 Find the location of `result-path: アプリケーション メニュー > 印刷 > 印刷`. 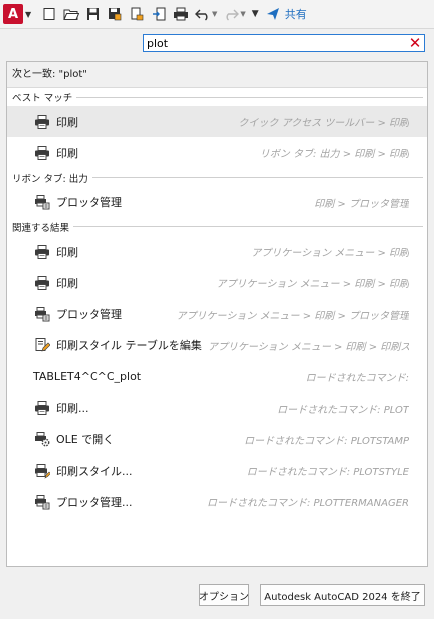

result-path: アプリケーション メニュー > 印刷 > 印刷 is located at coordinates (312, 285).